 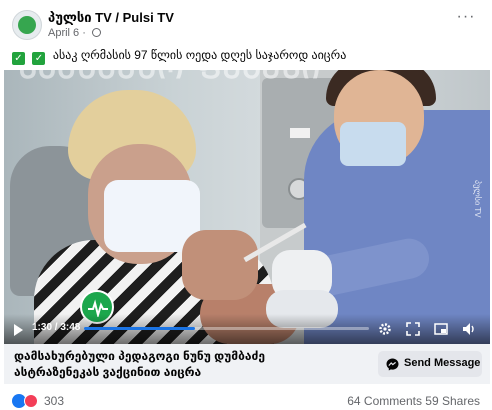 What do you see at coordinates (140, 328) in the screenshot?
I see `progress-fill` at bounding box center [140, 328].